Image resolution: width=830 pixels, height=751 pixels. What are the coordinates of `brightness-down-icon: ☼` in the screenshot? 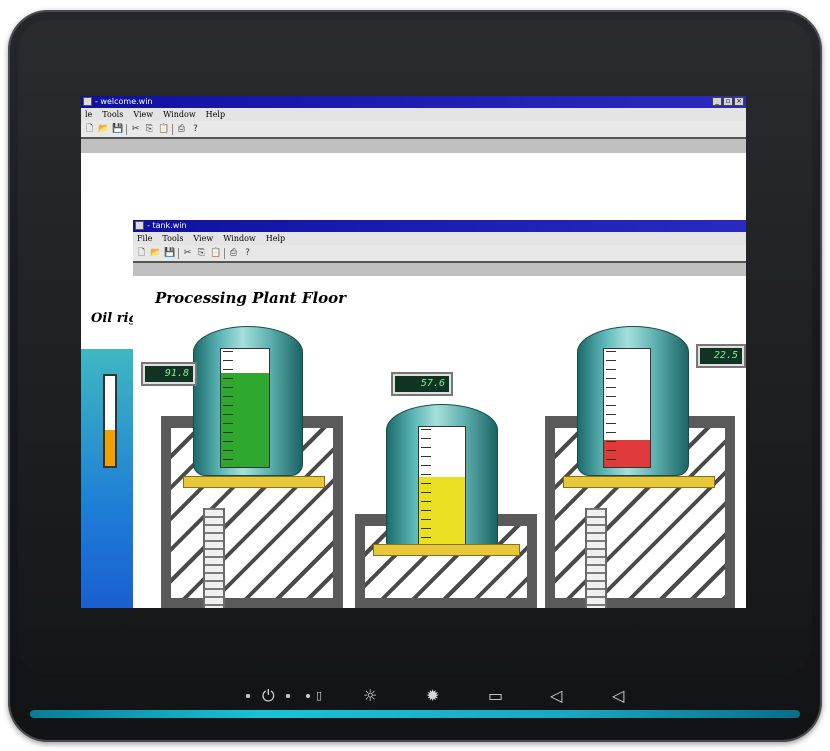 It's located at (370, 696).